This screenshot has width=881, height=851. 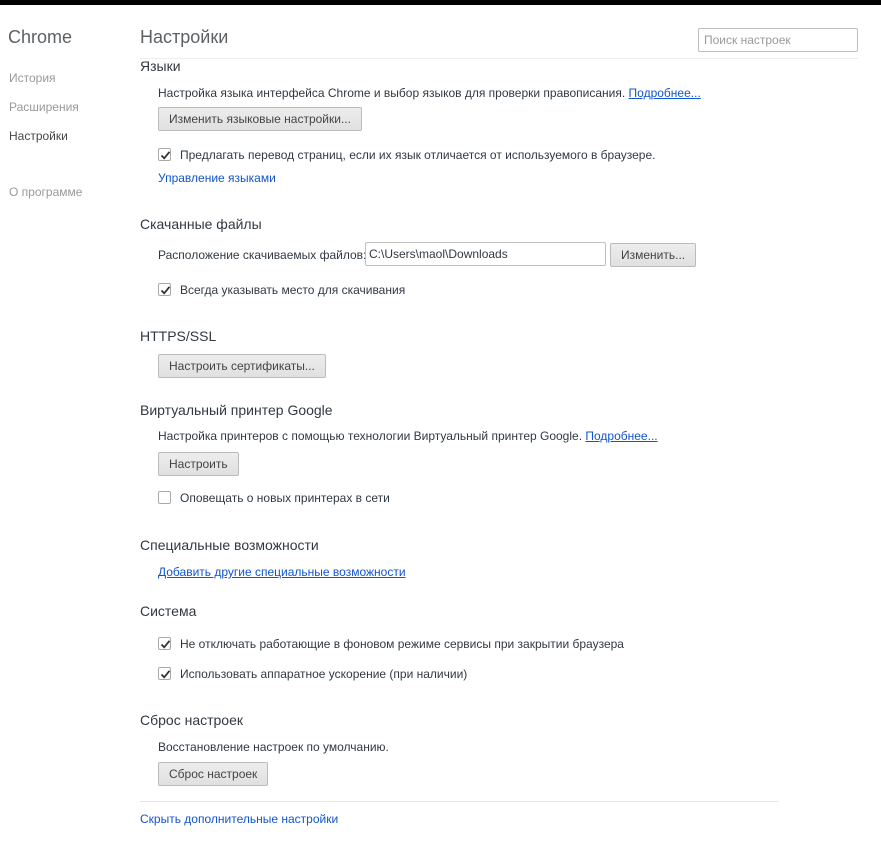 I want to click on section-title-accessibility: Специальные возможности, so click(x=229, y=545).